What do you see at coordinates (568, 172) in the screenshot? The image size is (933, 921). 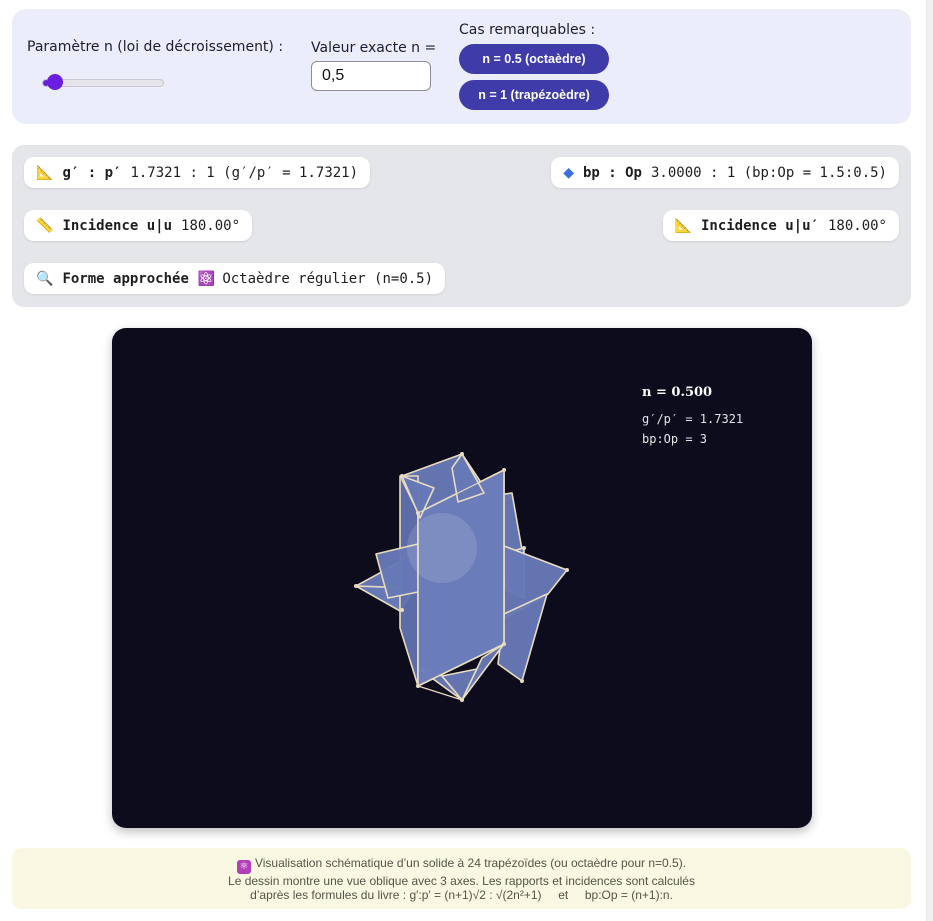 I see `blue-diamond-icon: ◆` at bounding box center [568, 172].